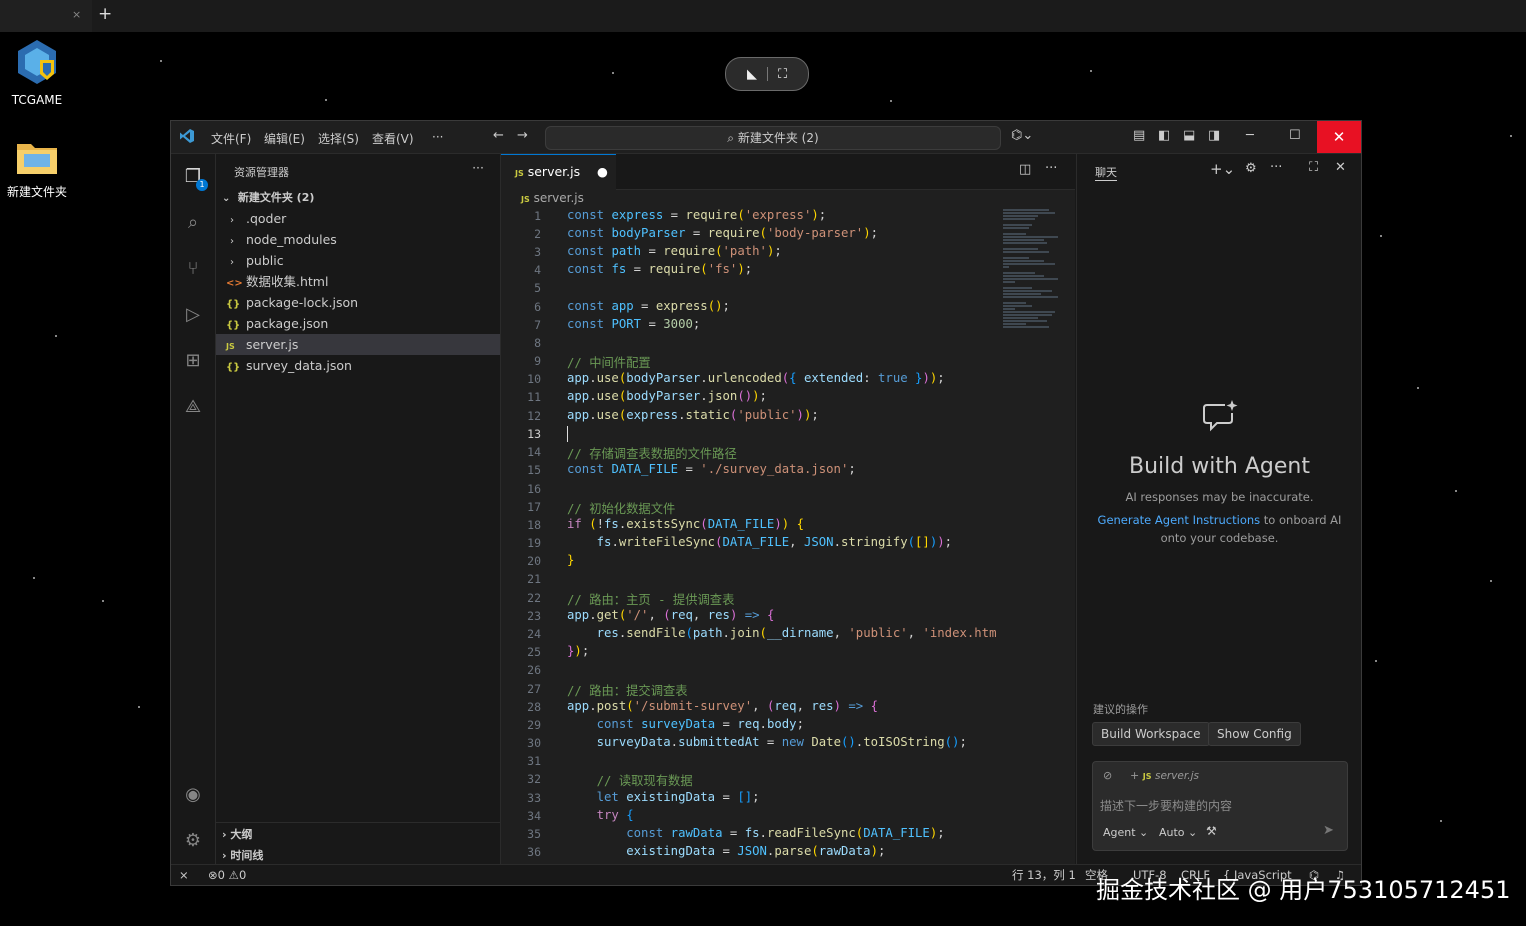 This screenshot has width=1526, height=926. Describe the element at coordinates (437, 137) in the screenshot. I see `menu-more: ···` at that location.